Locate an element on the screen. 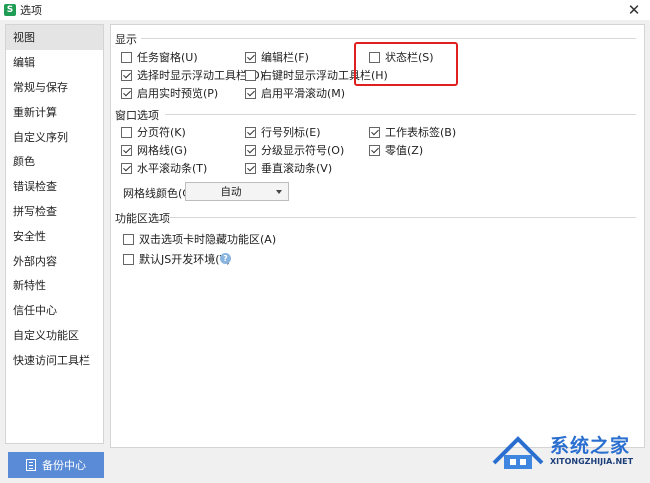 The width and height of the screenshot is (650, 483). sidebar-item-recalculate: 重新计算 is located at coordinates (54, 111).